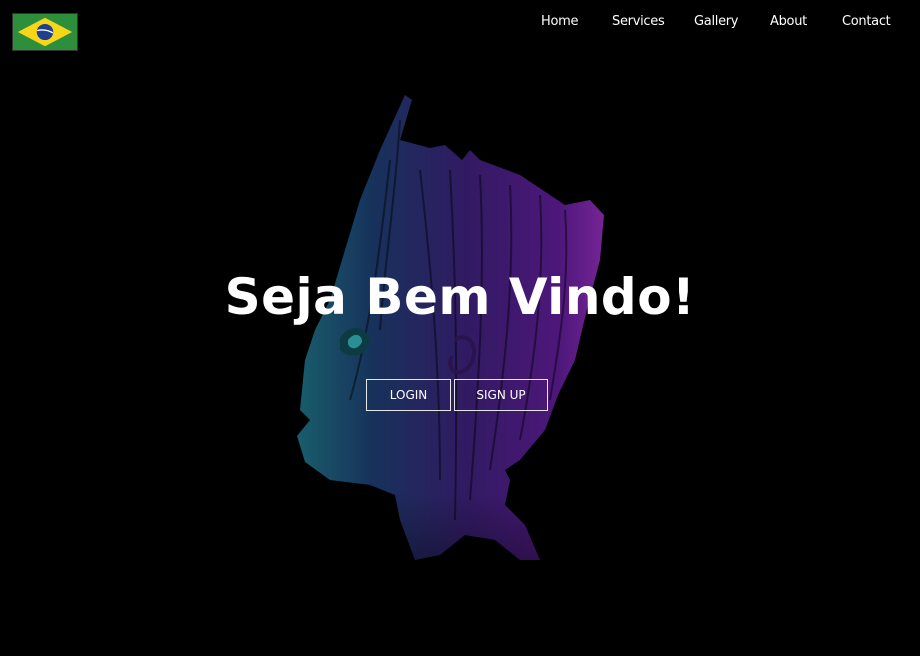  I want to click on brazil-flag-icon, so click(45, 32).